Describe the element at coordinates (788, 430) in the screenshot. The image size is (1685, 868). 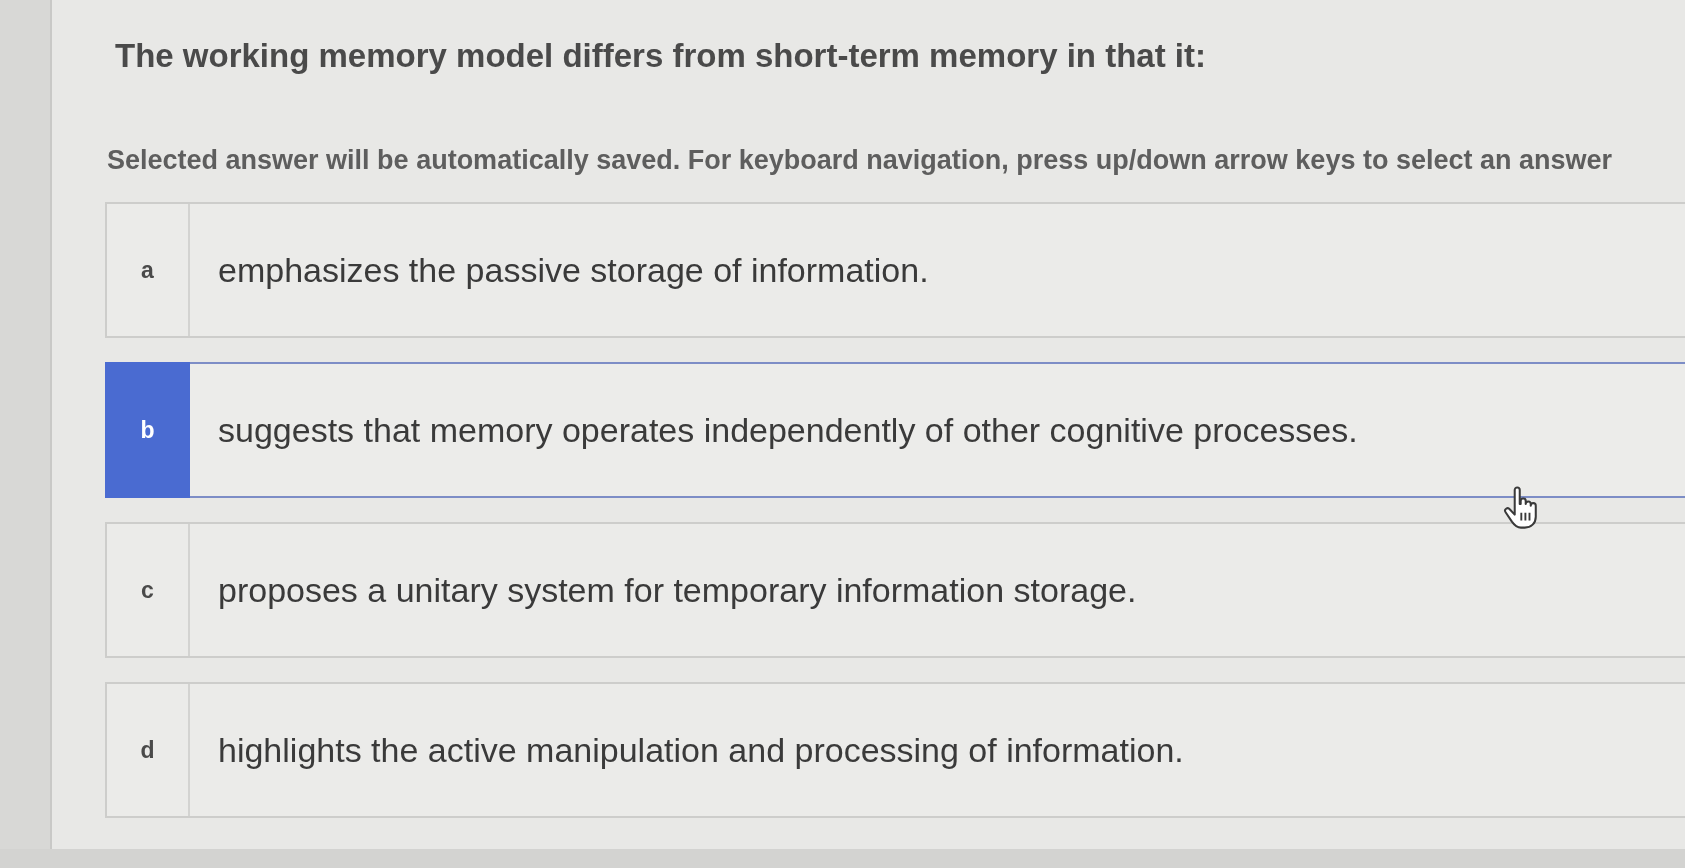
I see `option-text: suggests that memory operates independently of other cognitive processes.` at that location.